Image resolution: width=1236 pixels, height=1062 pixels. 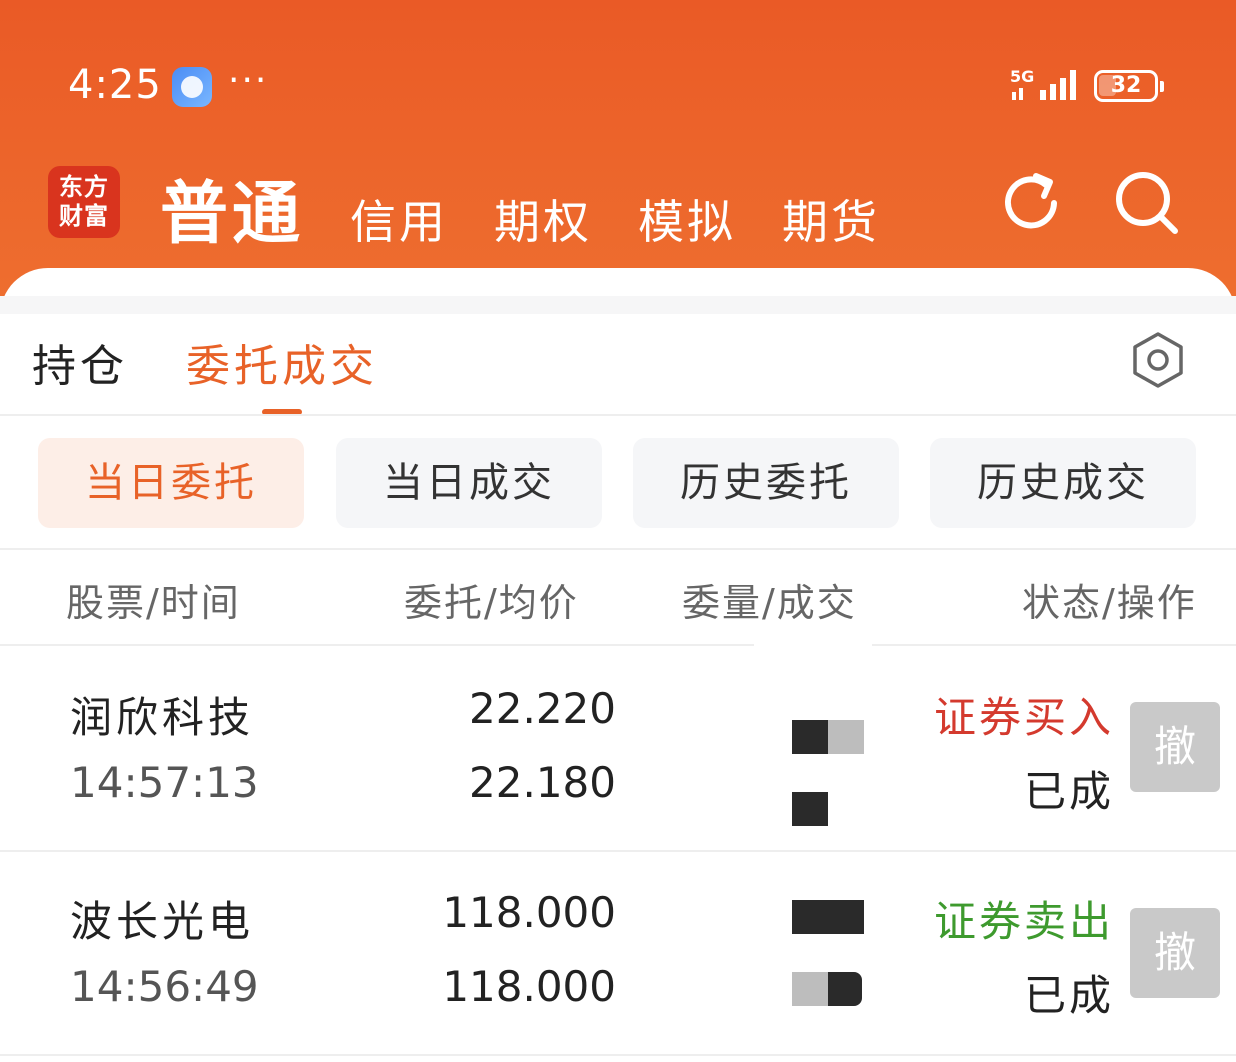 I want to click on filter-divider, so click(x=618, y=549).